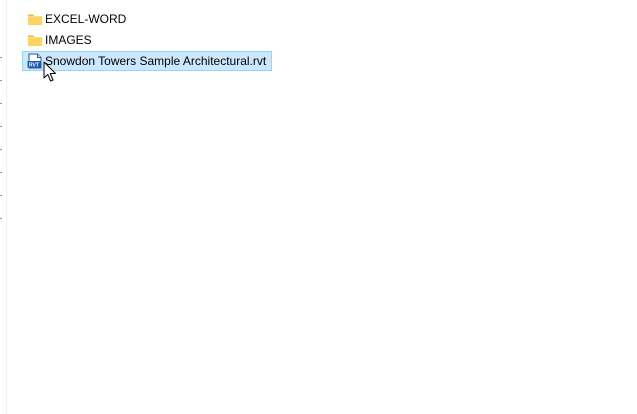 The height and width of the screenshot is (414, 637). Describe the element at coordinates (3, 207) in the screenshot. I see `navigation-pane-edge` at that location.